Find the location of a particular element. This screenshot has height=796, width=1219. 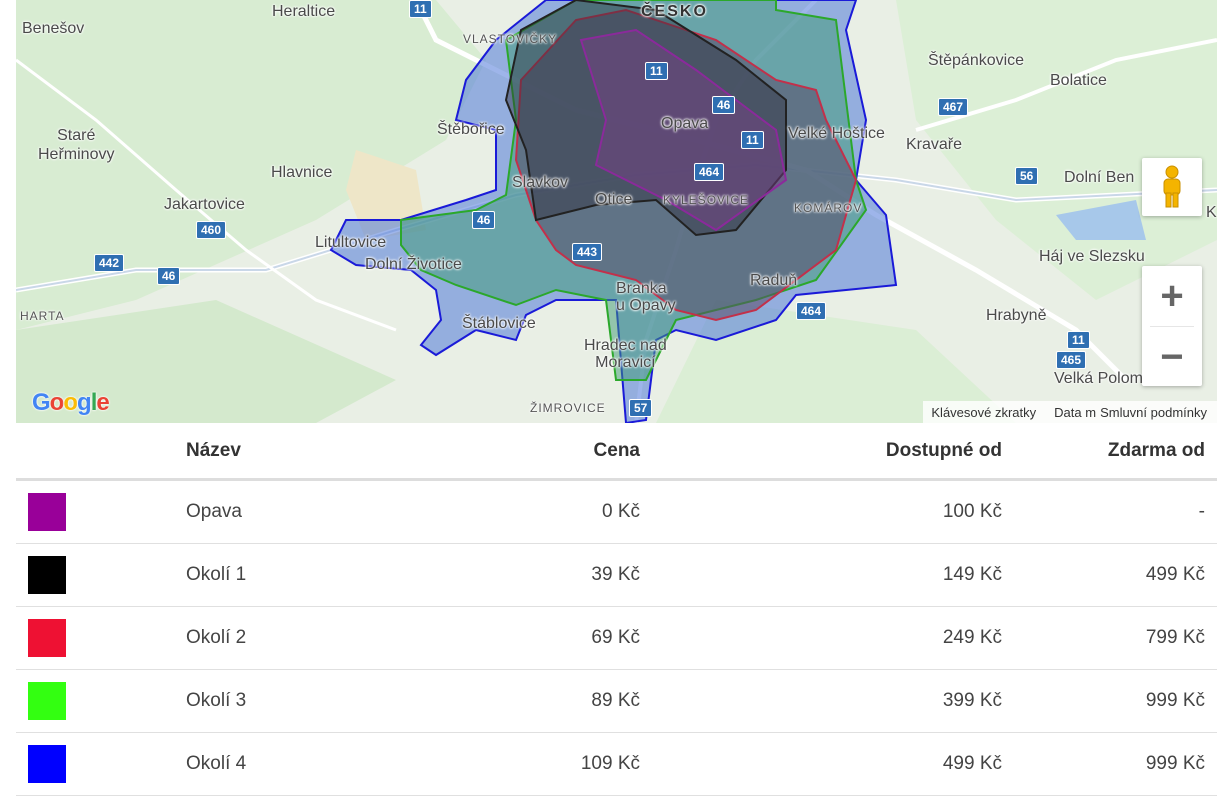

map-label-steborice: Štěbořice is located at coordinates (471, 129).